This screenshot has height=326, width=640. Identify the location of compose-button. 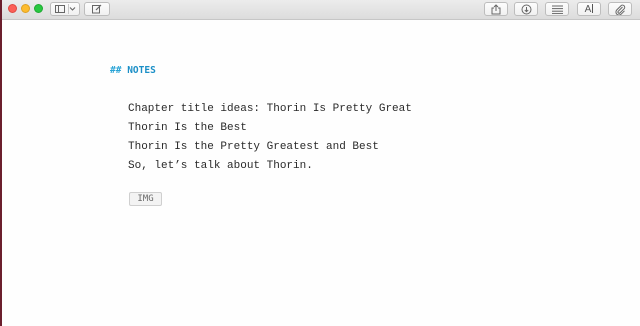
(97, 9).